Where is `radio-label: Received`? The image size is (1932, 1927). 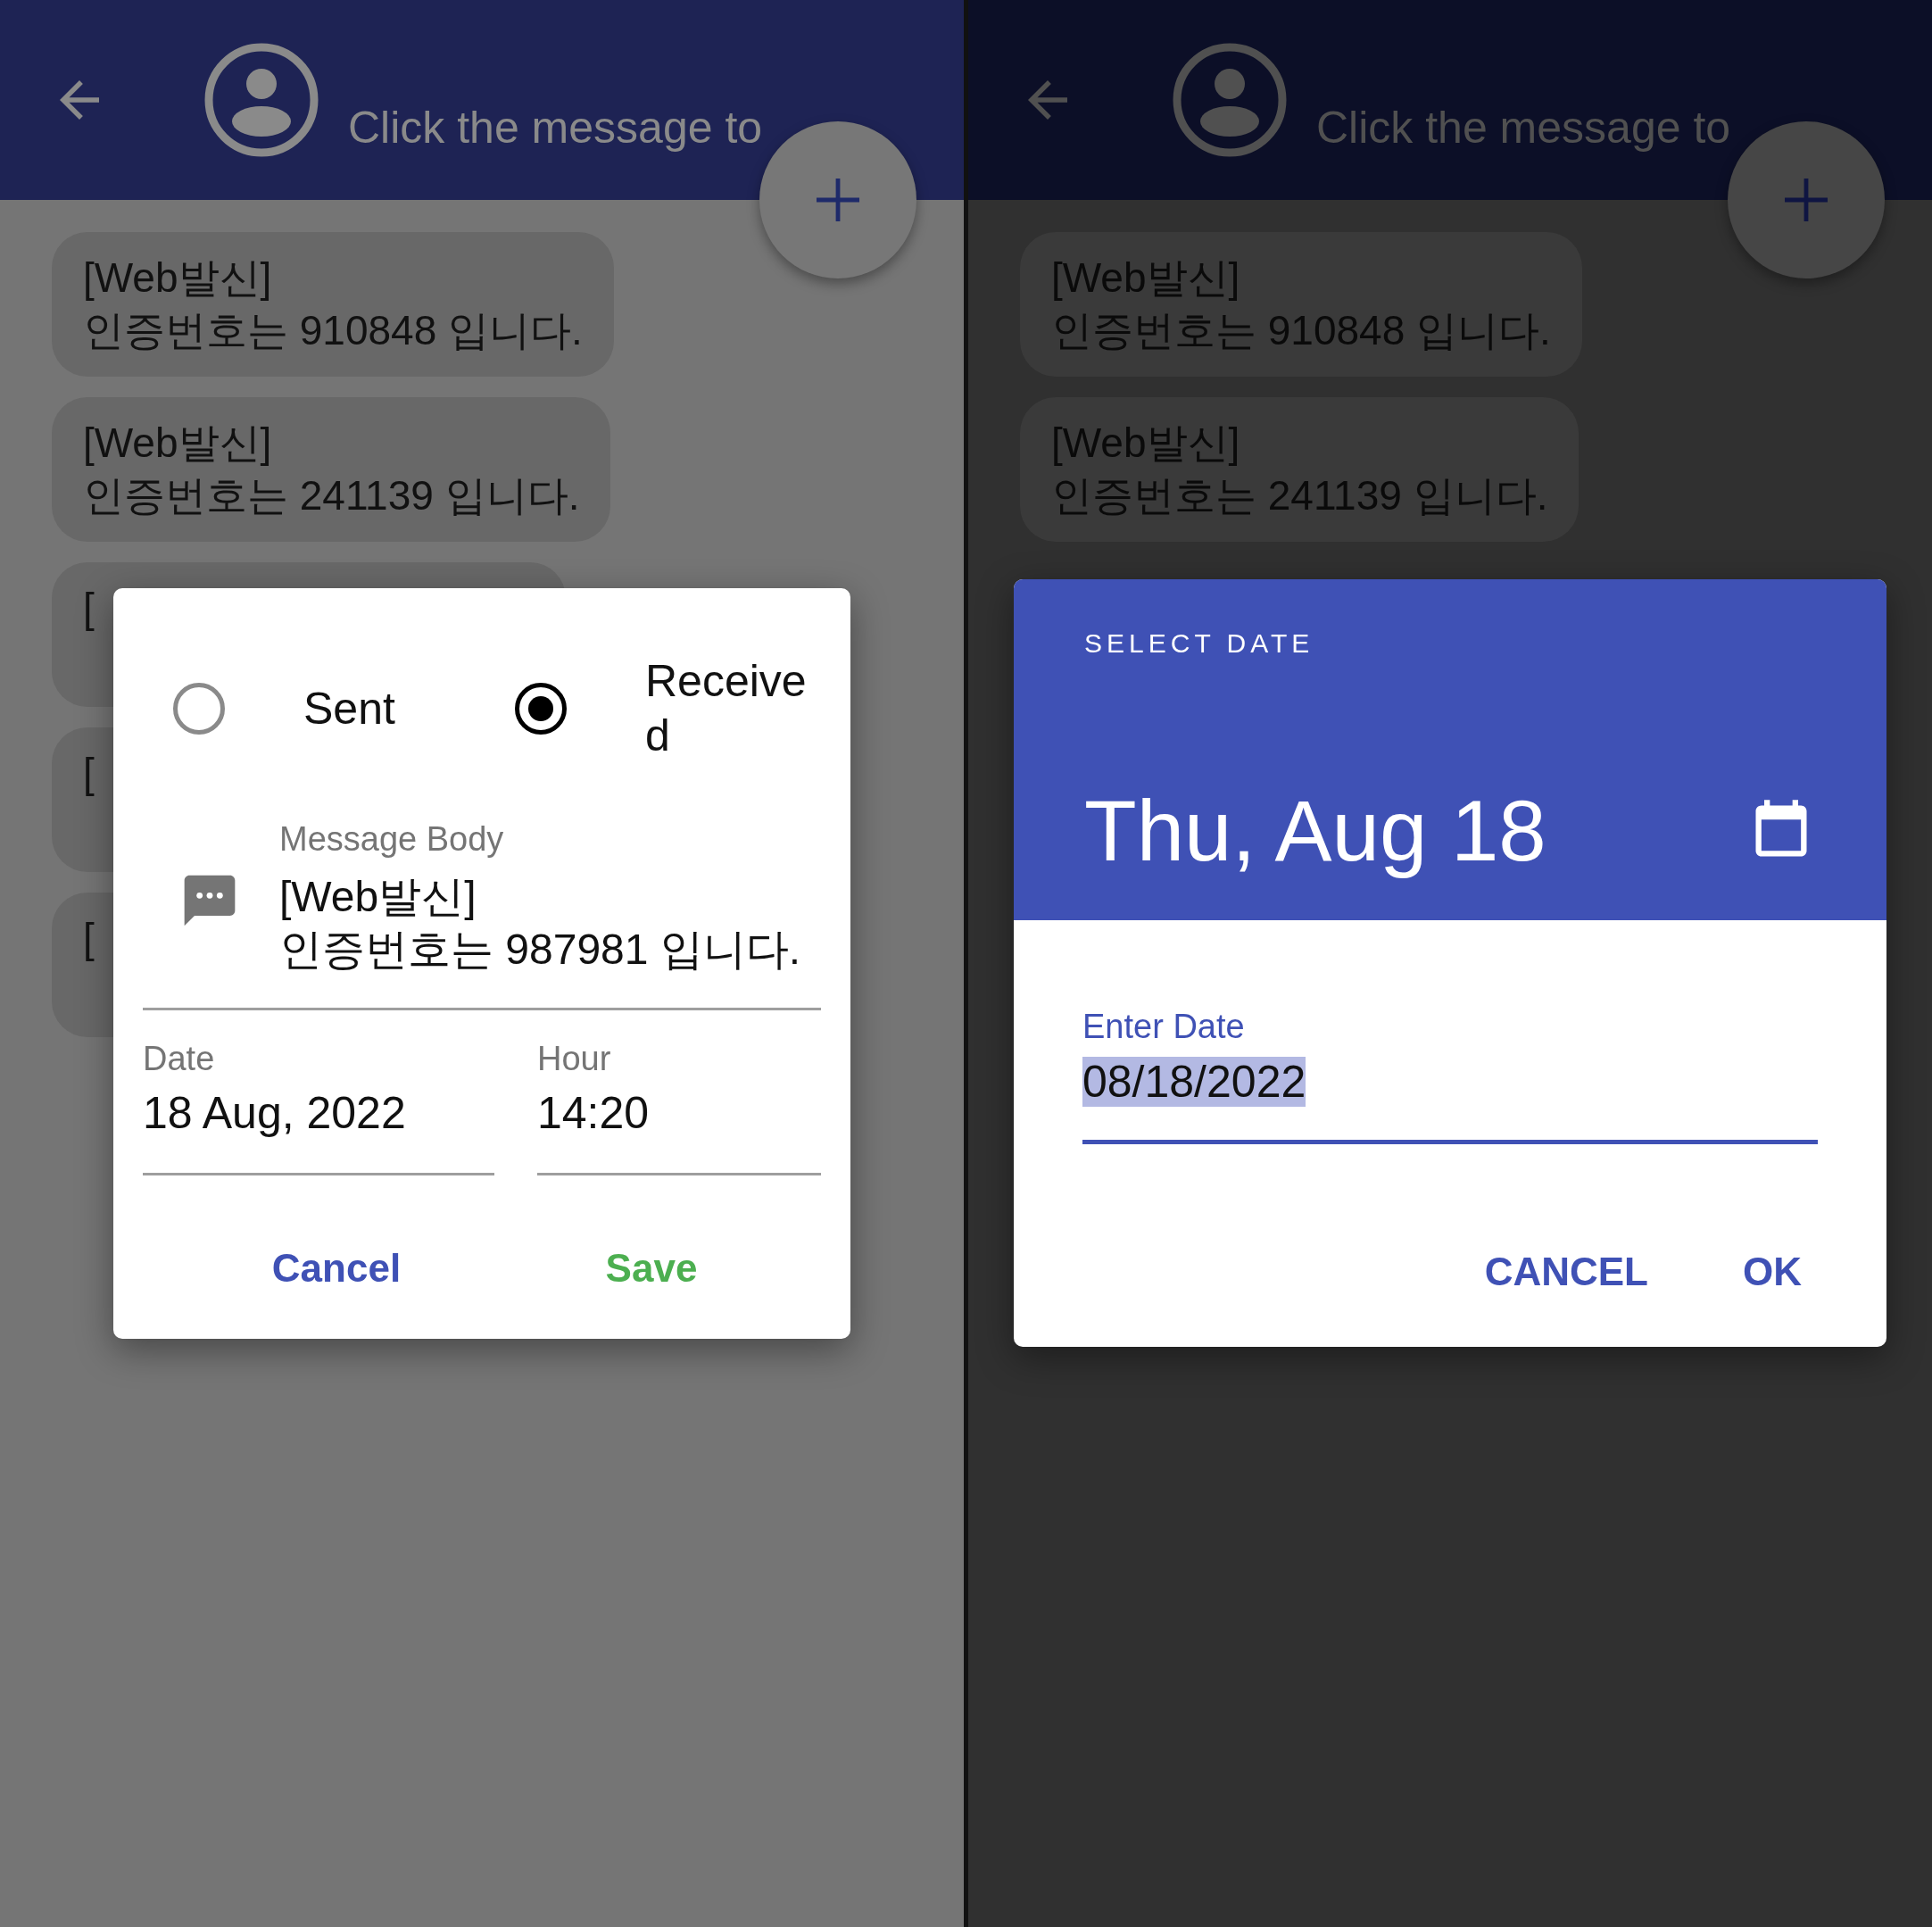 radio-label: Received is located at coordinates (730, 708).